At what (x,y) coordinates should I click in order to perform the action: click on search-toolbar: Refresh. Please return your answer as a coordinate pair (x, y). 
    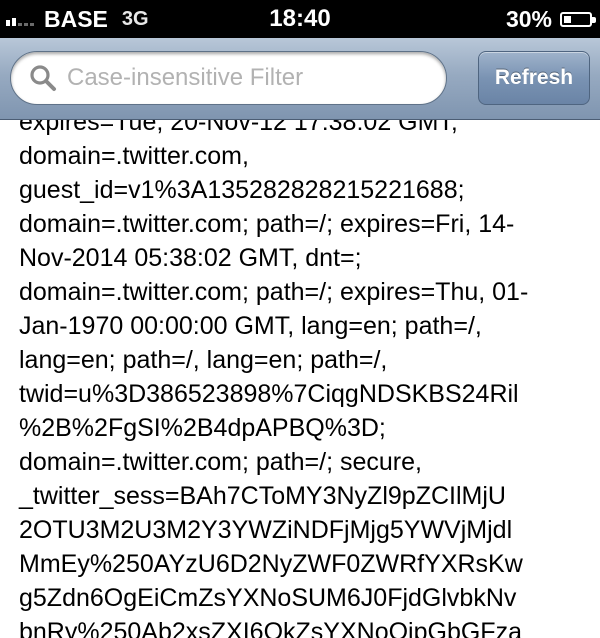
    Looking at the image, I should click on (300, 79).